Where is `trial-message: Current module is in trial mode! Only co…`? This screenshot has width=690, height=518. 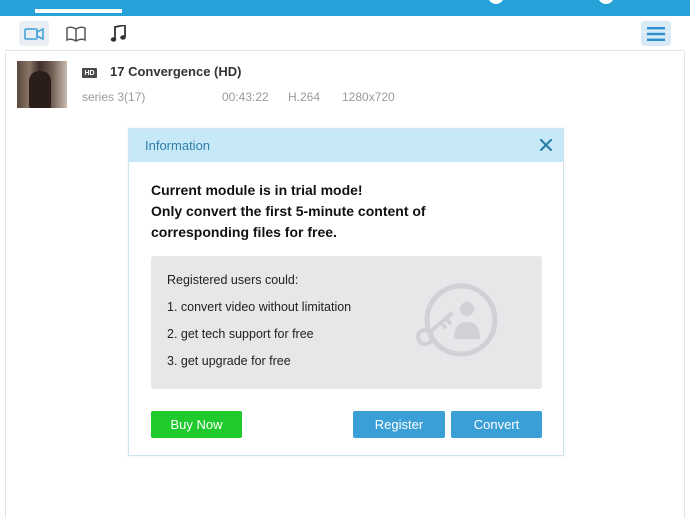 trial-message: Current module is in trial mode! Only co… is located at coordinates (351, 211).